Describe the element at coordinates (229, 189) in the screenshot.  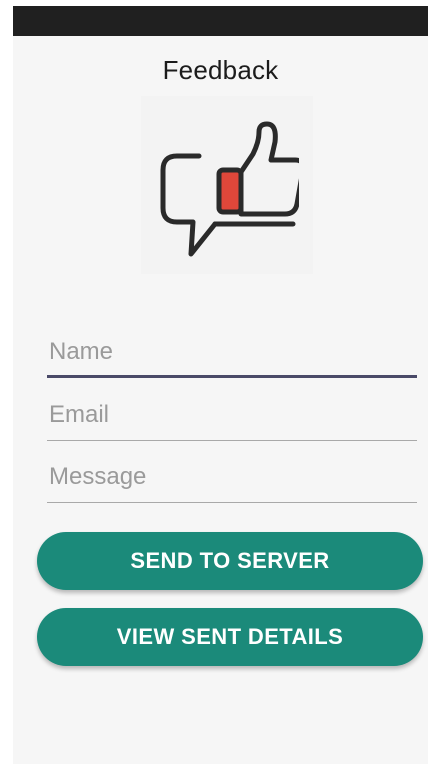
I see `feedback-thumbs-up-icon` at that location.